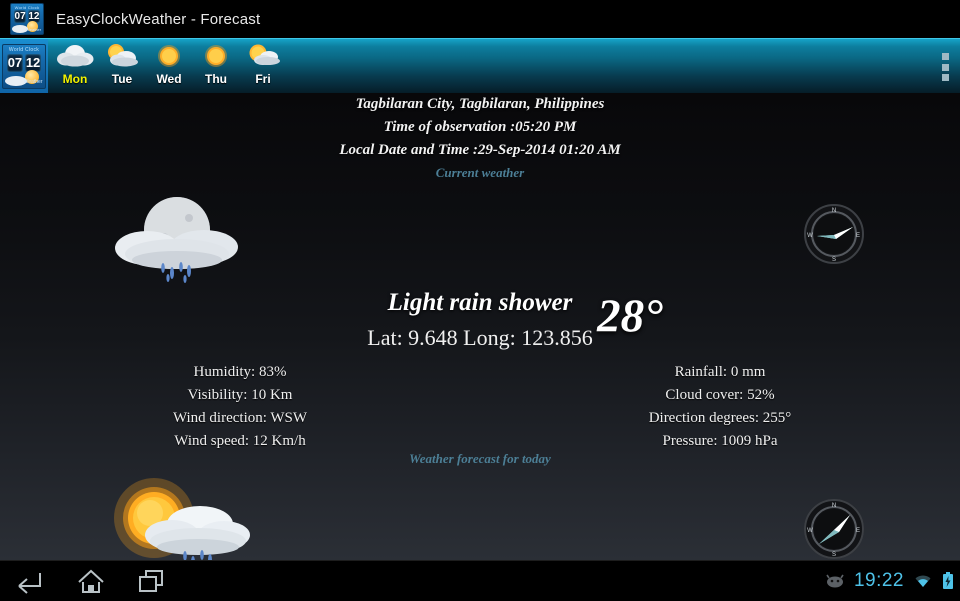  I want to click on tab-wed: Wed, so click(169, 67).